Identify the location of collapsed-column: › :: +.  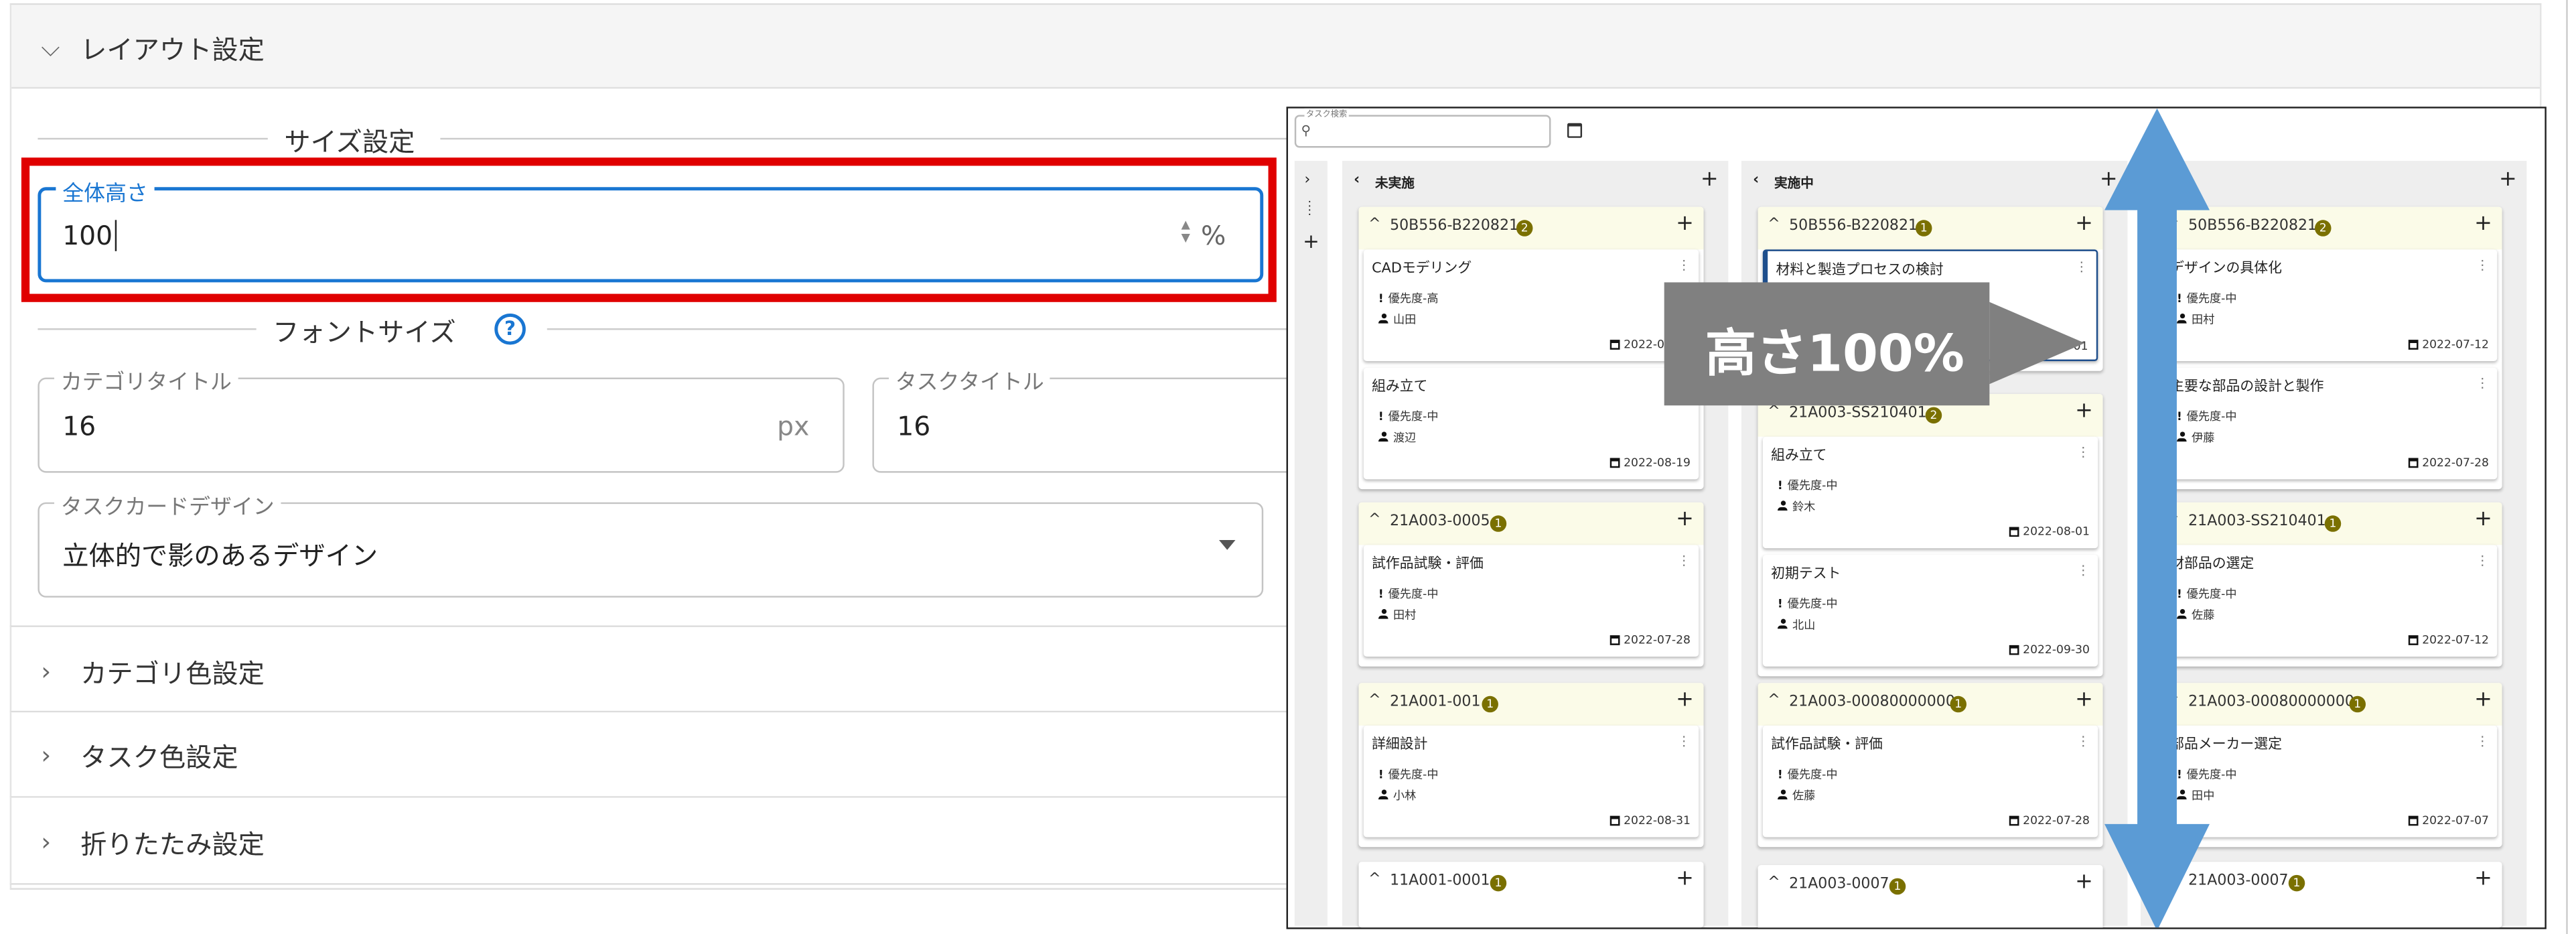
(1311, 543).